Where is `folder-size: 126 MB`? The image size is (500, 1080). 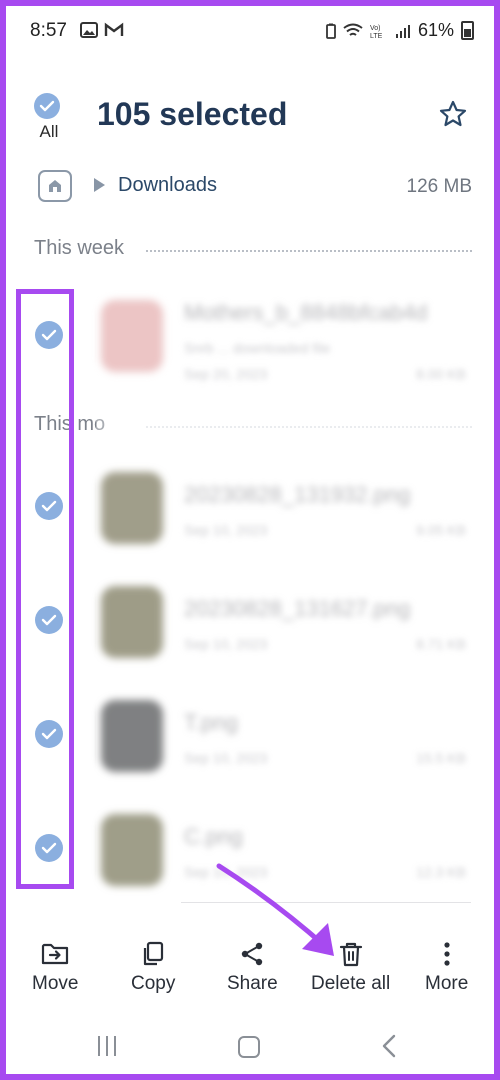
folder-size: 126 MB is located at coordinates (439, 186).